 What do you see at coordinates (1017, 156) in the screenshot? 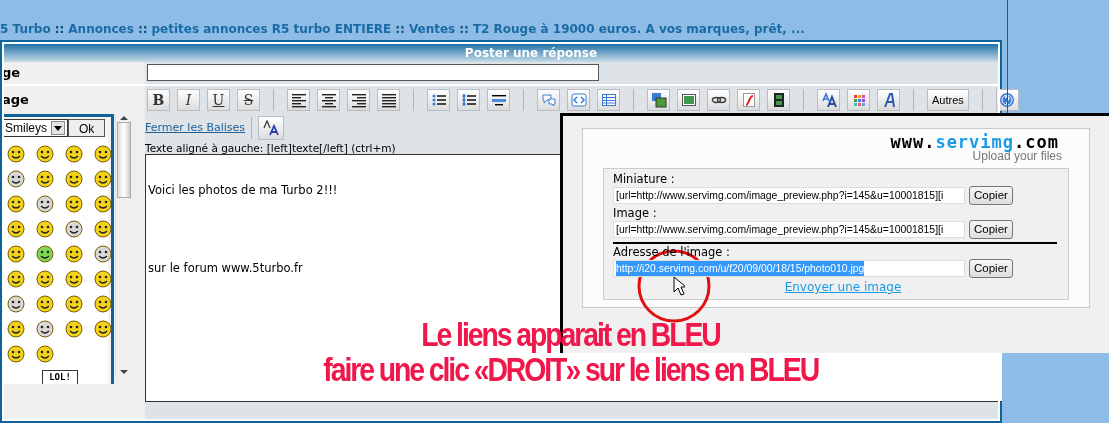
I see `tagline: Upload your files` at bounding box center [1017, 156].